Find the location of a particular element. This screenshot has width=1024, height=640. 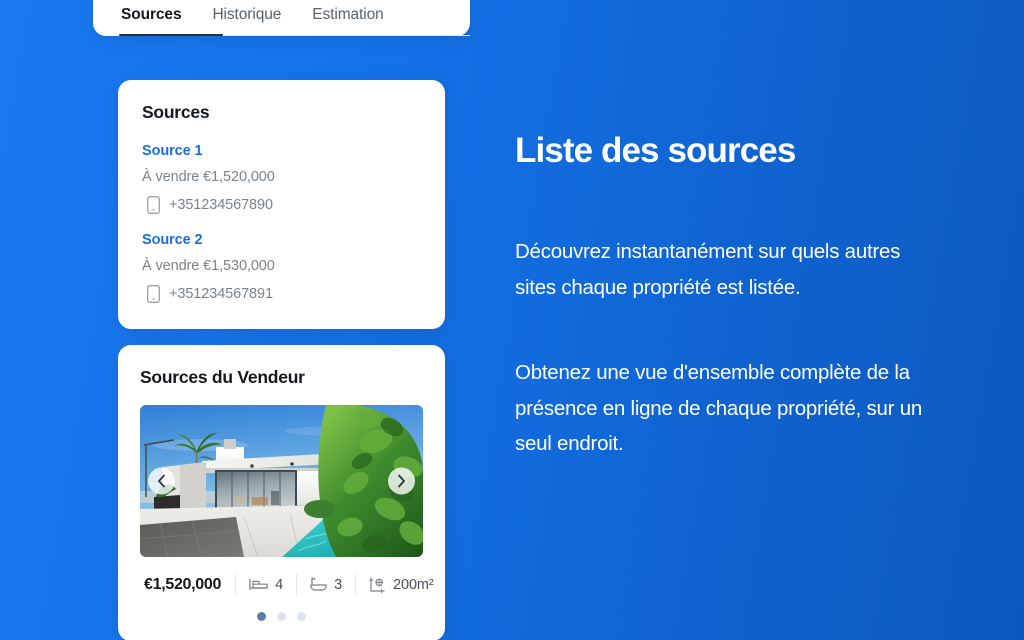

property-bathrooms: 3 is located at coordinates (325, 584).